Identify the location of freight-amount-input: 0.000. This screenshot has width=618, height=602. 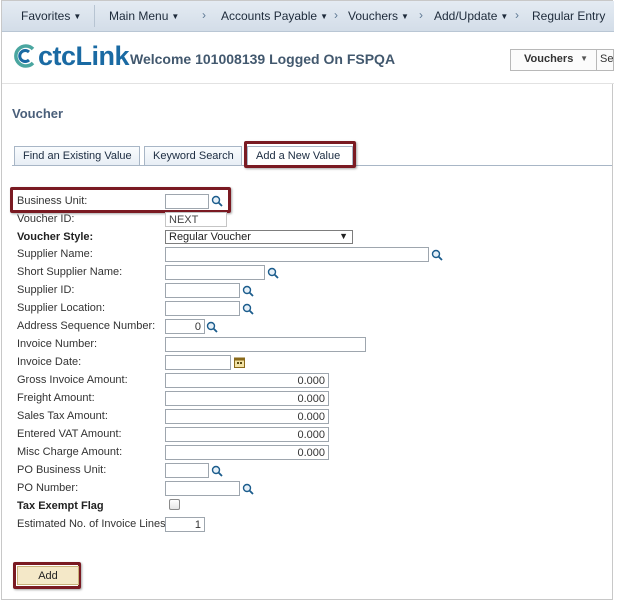
(247, 398).